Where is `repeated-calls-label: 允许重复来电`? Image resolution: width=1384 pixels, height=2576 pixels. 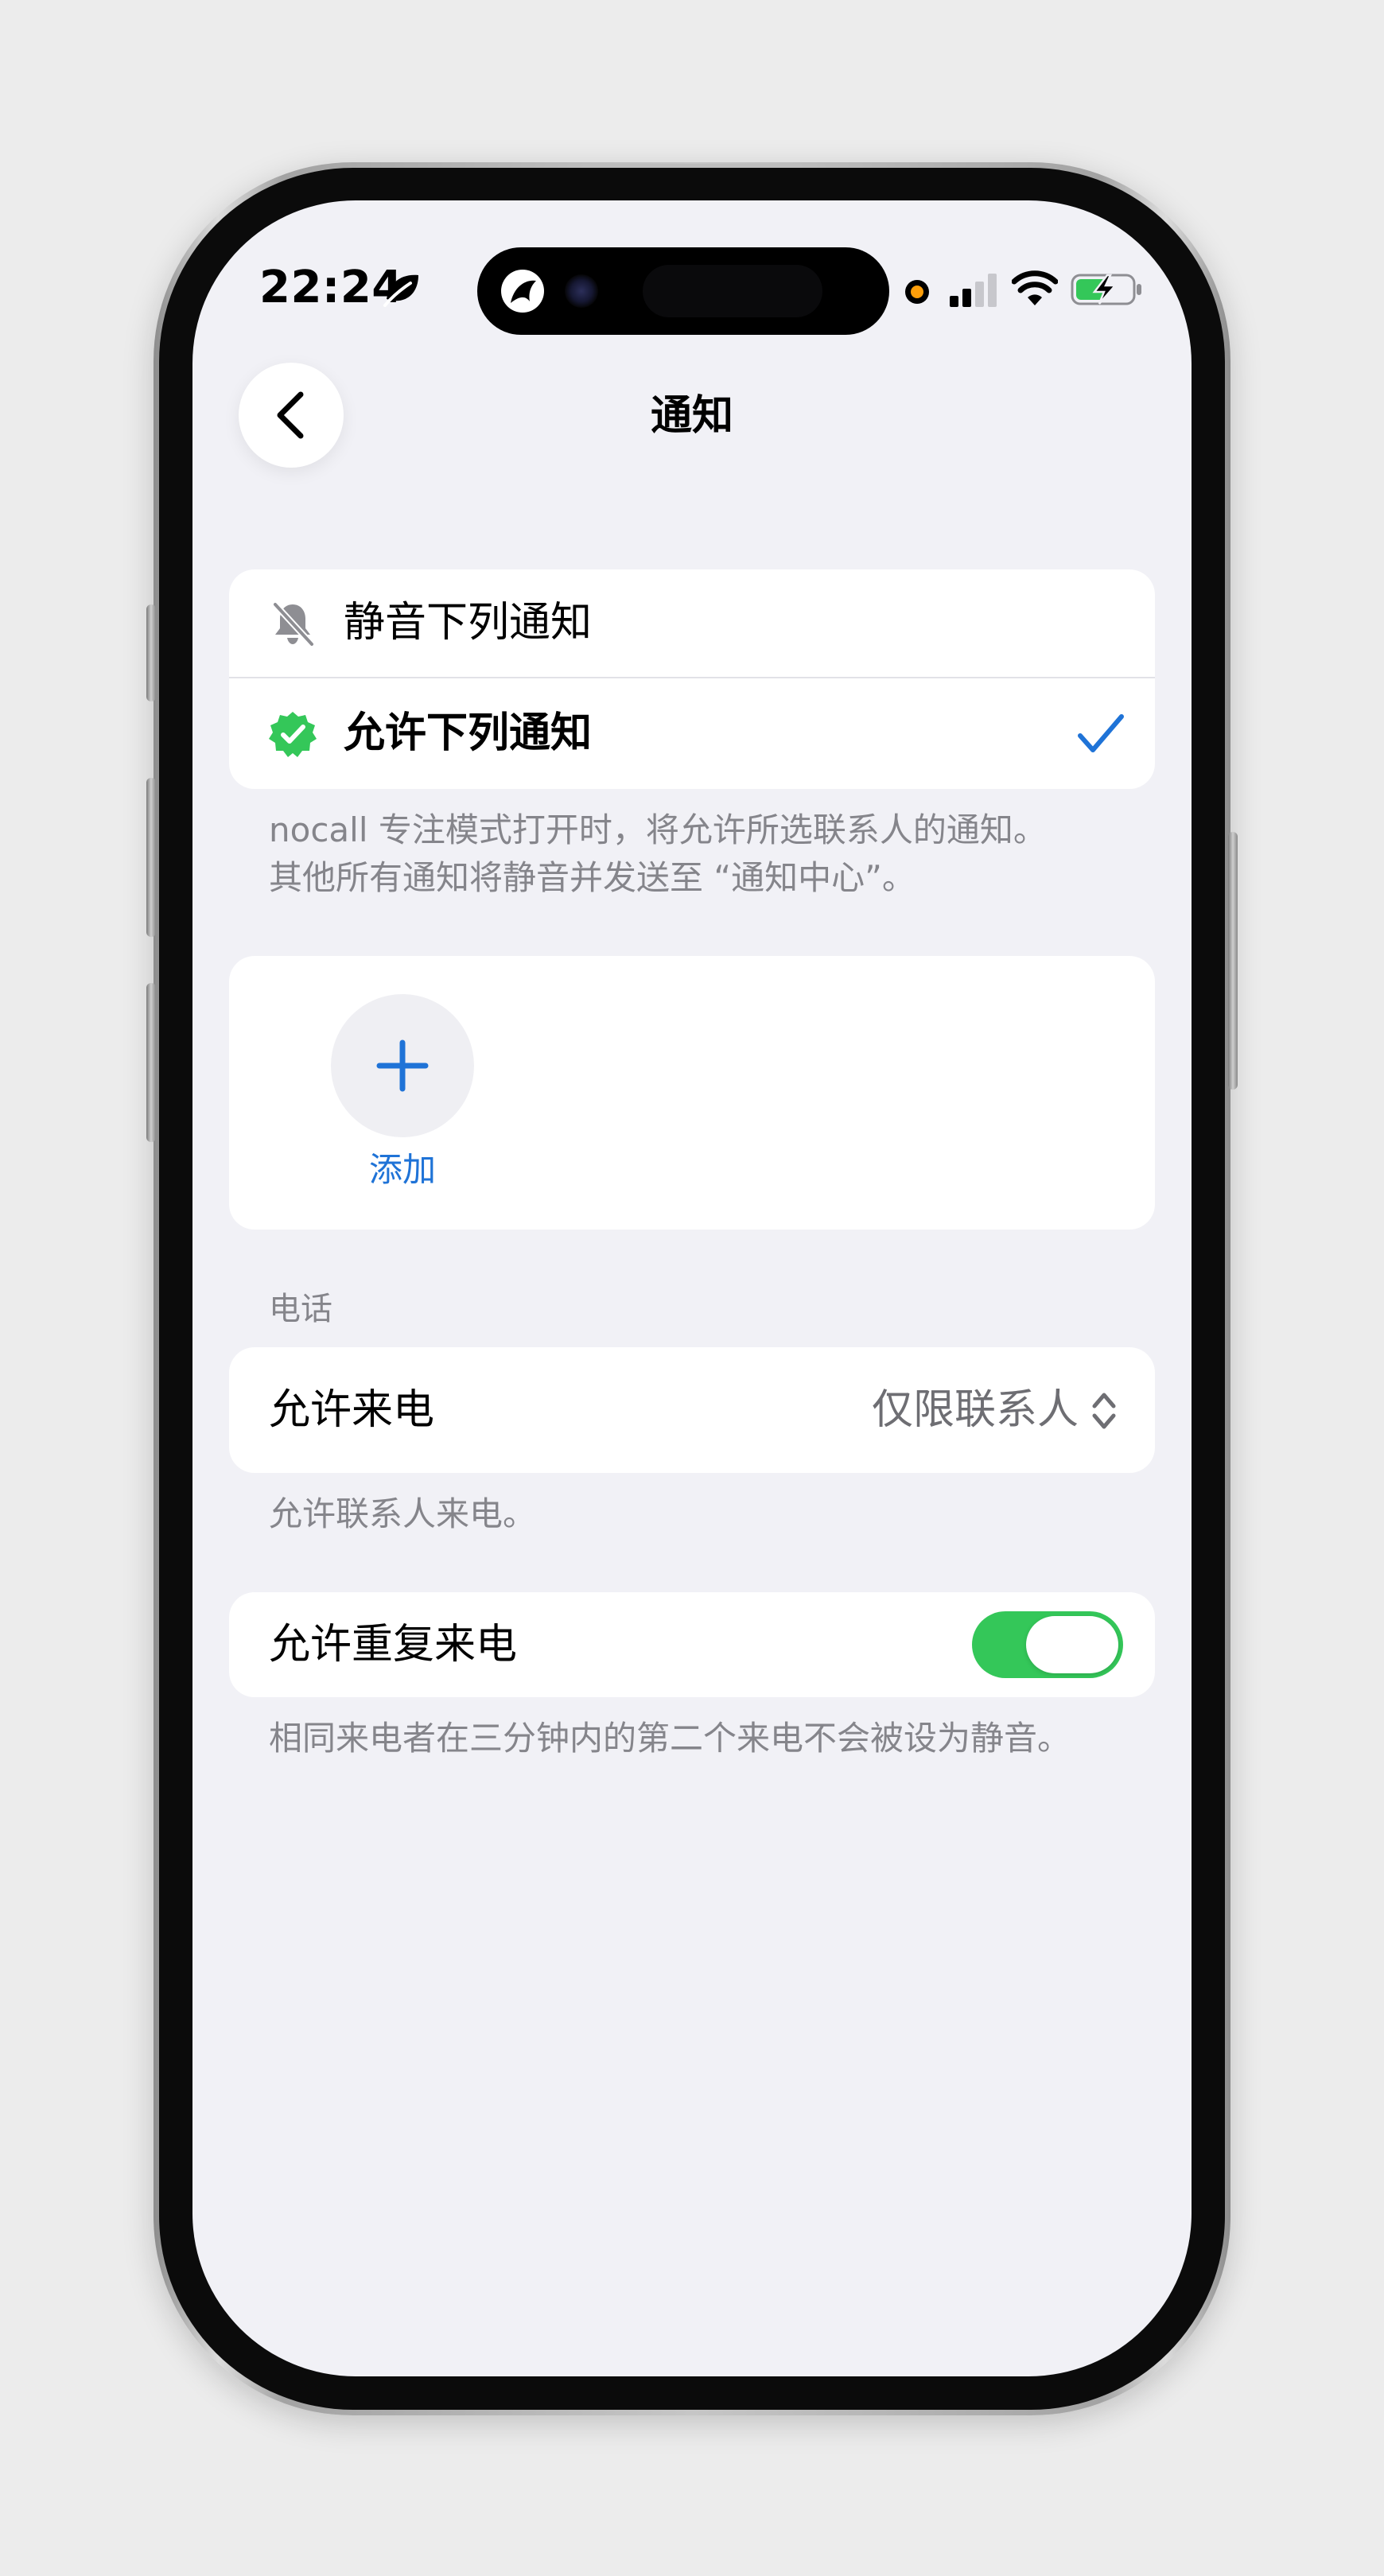 repeated-calls-label: 允许重复来电 is located at coordinates (393, 1645).